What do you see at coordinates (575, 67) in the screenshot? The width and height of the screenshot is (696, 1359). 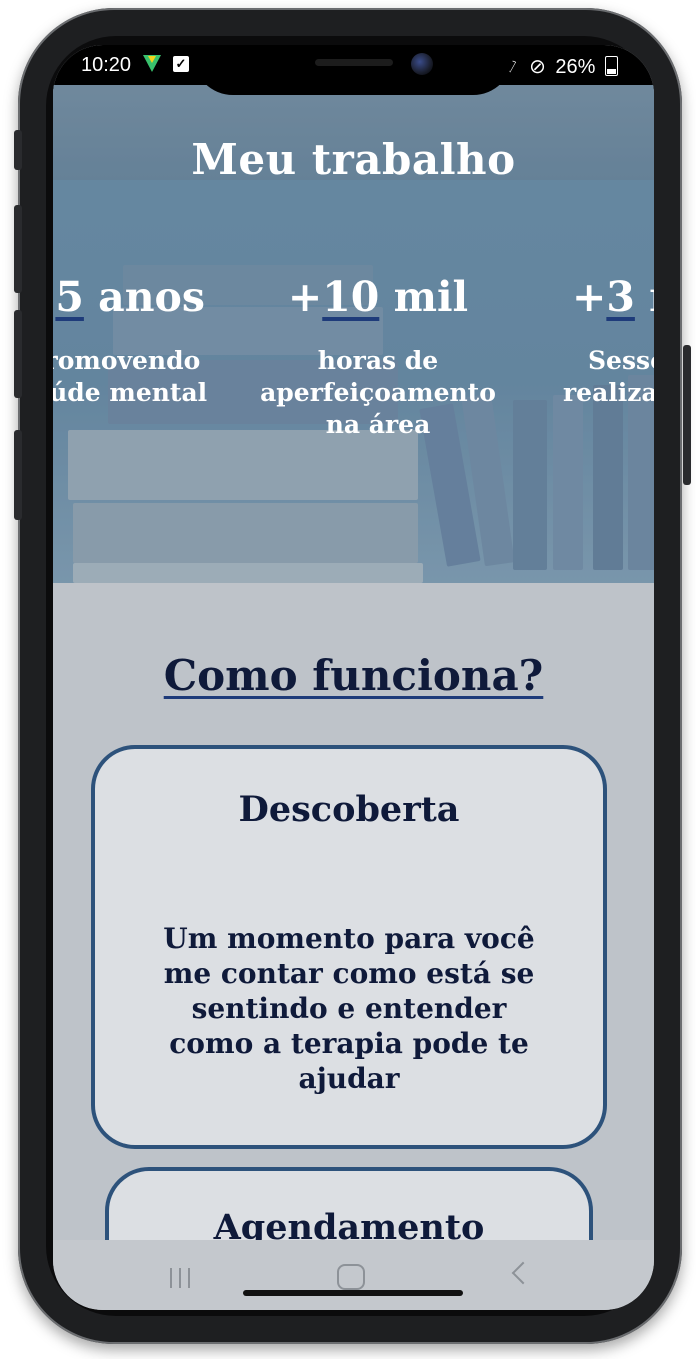 I see `battery-percent: 26%` at bounding box center [575, 67].